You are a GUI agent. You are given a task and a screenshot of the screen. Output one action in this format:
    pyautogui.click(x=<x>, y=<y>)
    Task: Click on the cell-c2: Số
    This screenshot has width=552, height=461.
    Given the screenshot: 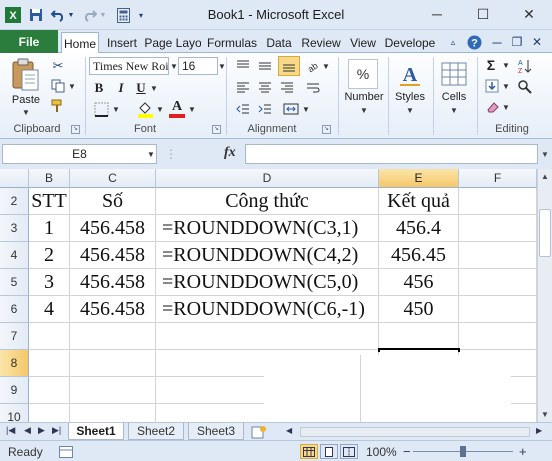 What is the action you would take?
    pyautogui.click(x=113, y=201)
    